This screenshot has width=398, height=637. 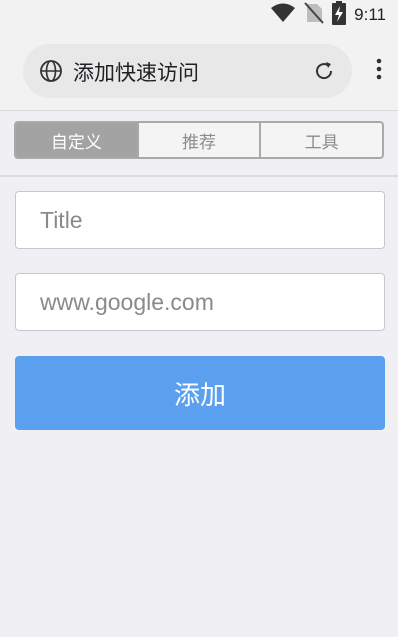 I want to click on page-title: 添加快速访问, so click(x=136, y=73).